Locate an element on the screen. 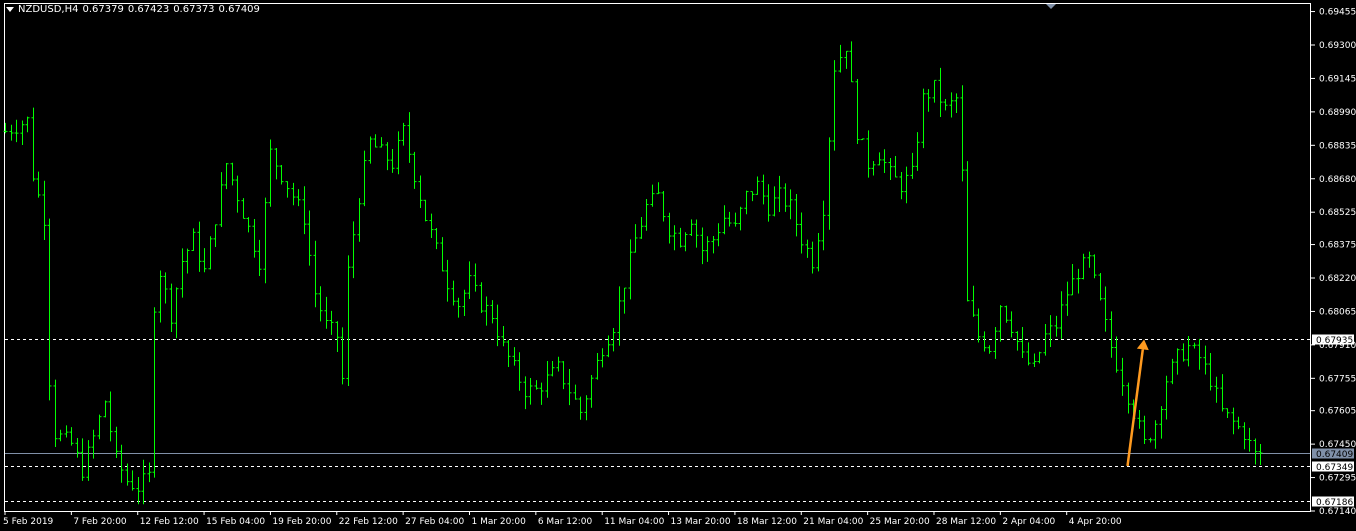 The image size is (1356, 531). price-tick-label: 0.68525 is located at coordinates (1337, 213).